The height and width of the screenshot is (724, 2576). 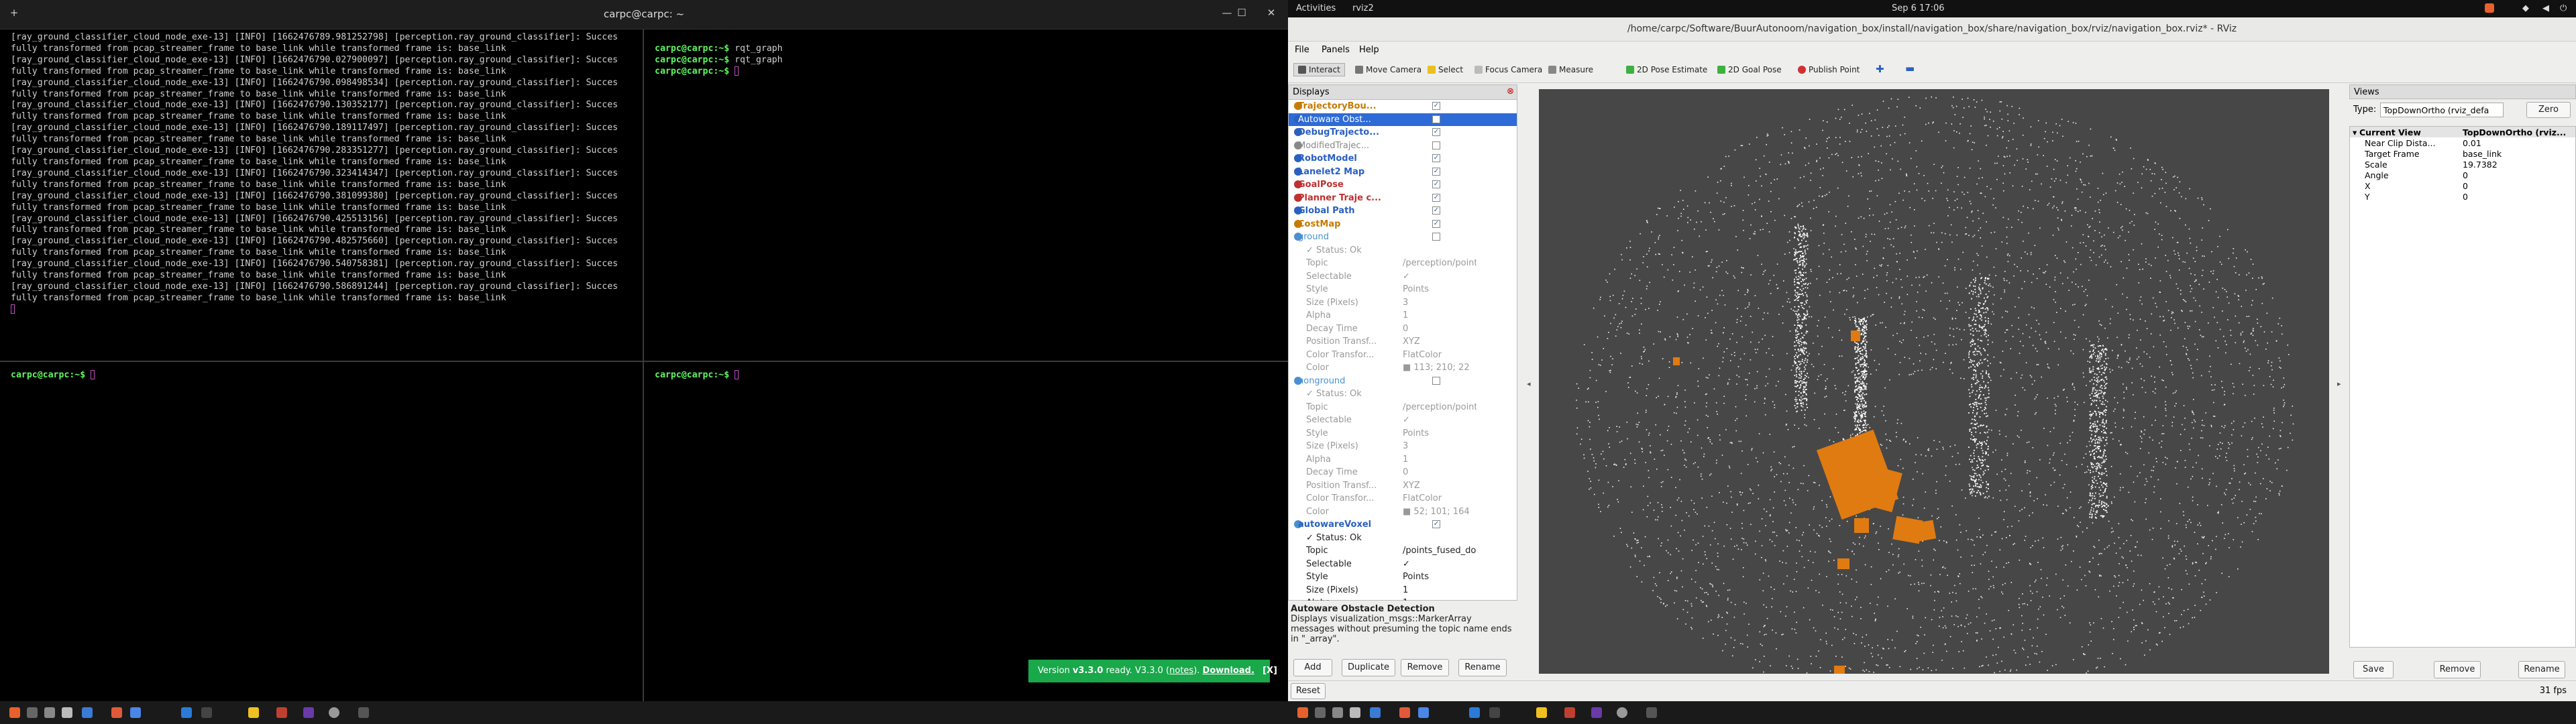 What do you see at coordinates (1829, 69) in the screenshot?
I see `tool-publish-point: Publish Point` at bounding box center [1829, 69].